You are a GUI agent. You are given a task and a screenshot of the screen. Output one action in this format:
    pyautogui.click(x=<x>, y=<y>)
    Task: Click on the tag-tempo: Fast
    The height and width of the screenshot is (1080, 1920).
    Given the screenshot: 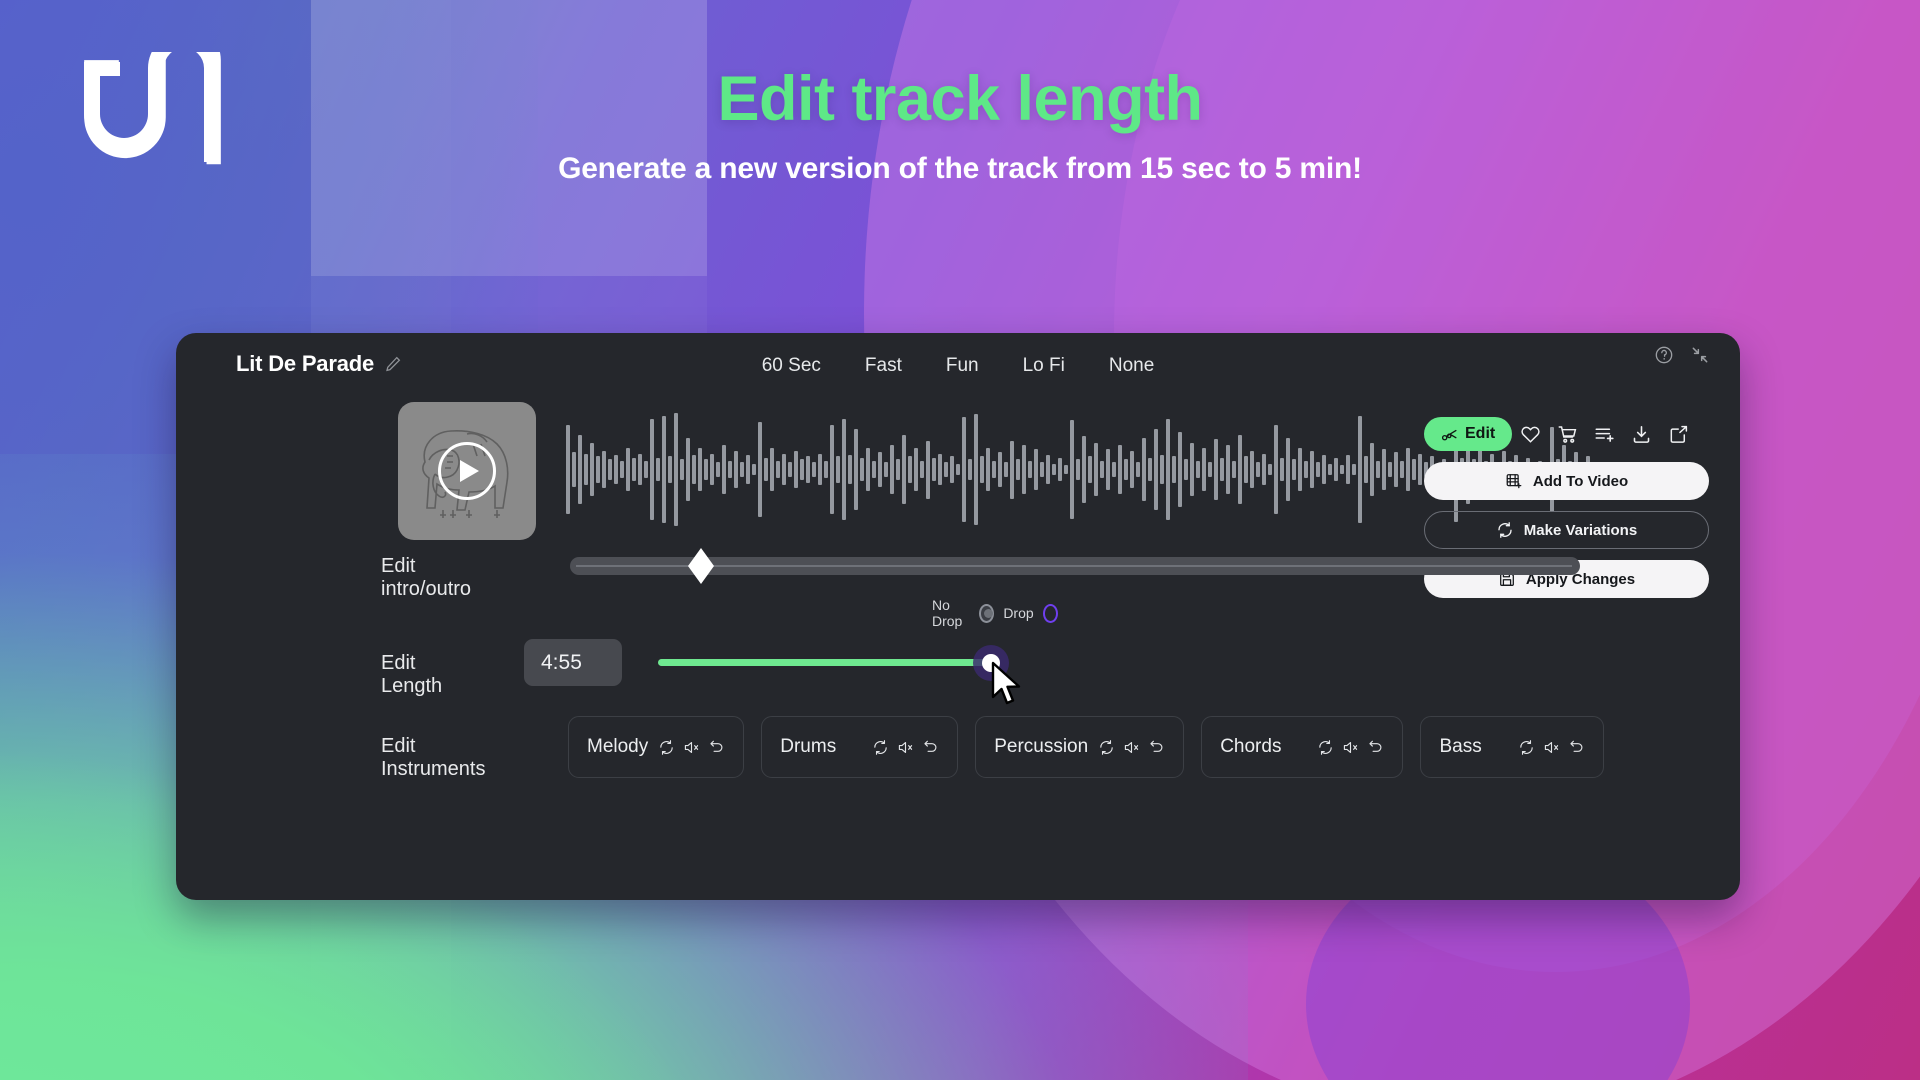 What is the action you would take?
    pyautogui.click(x=883, y=366)
    